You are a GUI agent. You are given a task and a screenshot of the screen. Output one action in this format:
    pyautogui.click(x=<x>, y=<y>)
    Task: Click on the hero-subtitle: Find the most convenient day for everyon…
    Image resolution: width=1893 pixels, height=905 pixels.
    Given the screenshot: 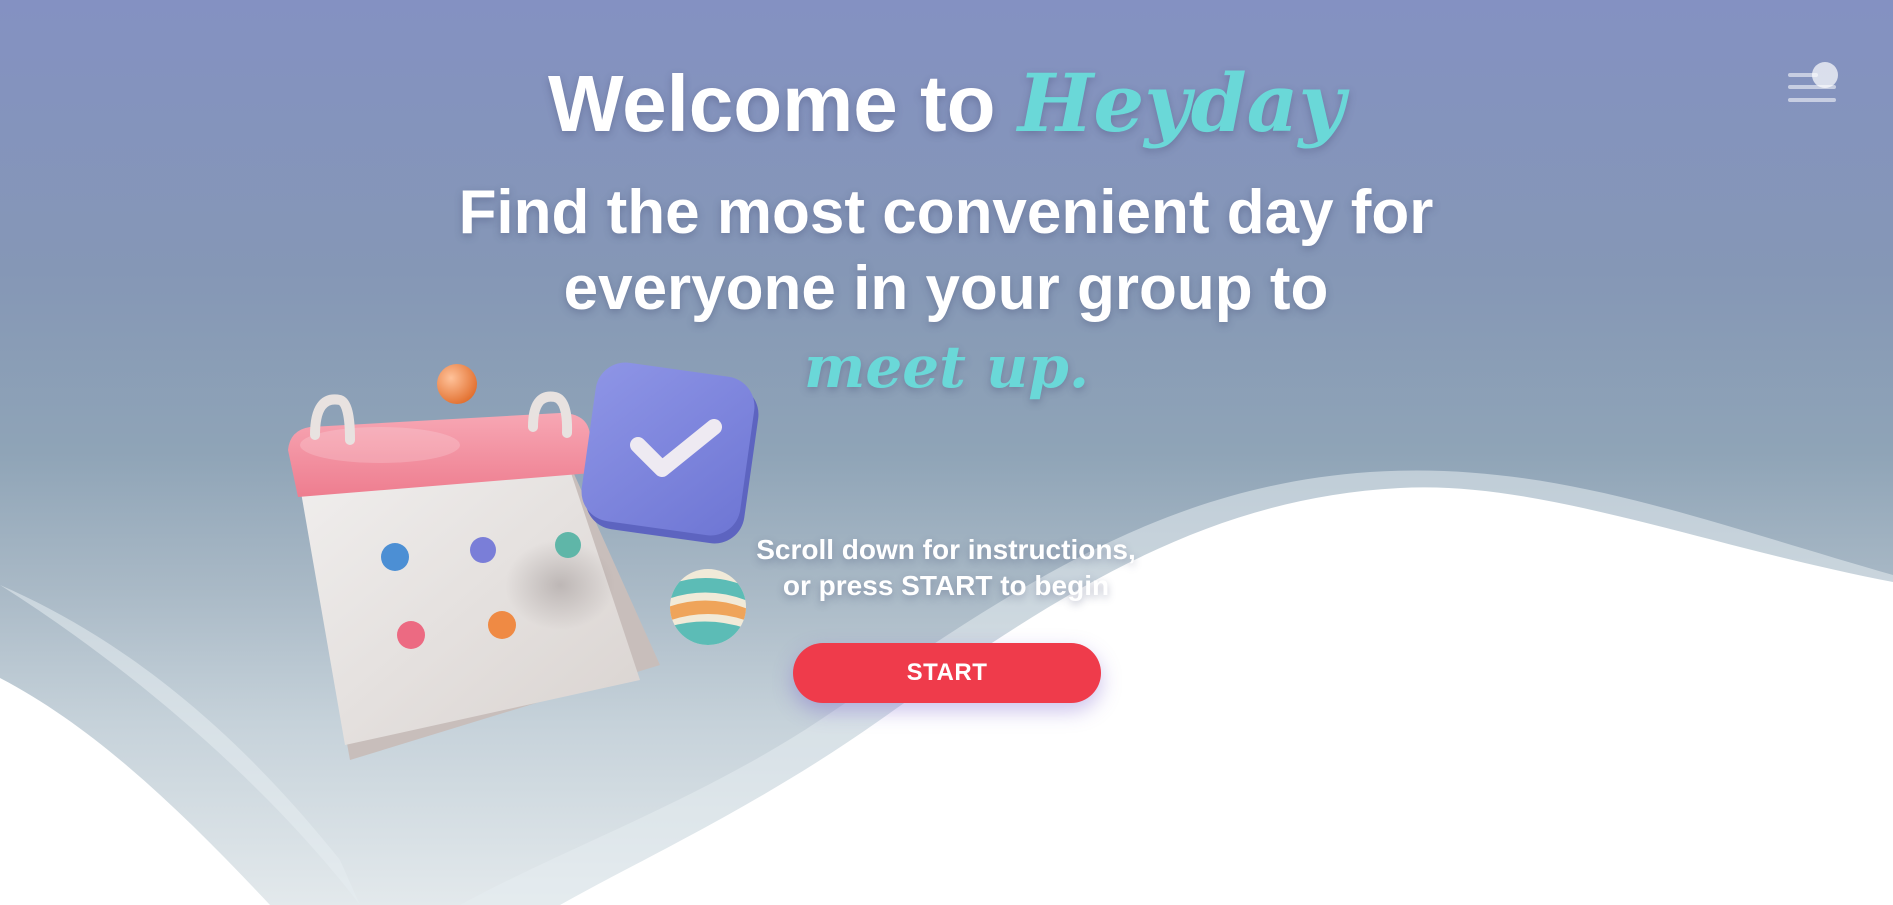 What is the action you would take?
    pyautogui.click(x=946, y=250)
    